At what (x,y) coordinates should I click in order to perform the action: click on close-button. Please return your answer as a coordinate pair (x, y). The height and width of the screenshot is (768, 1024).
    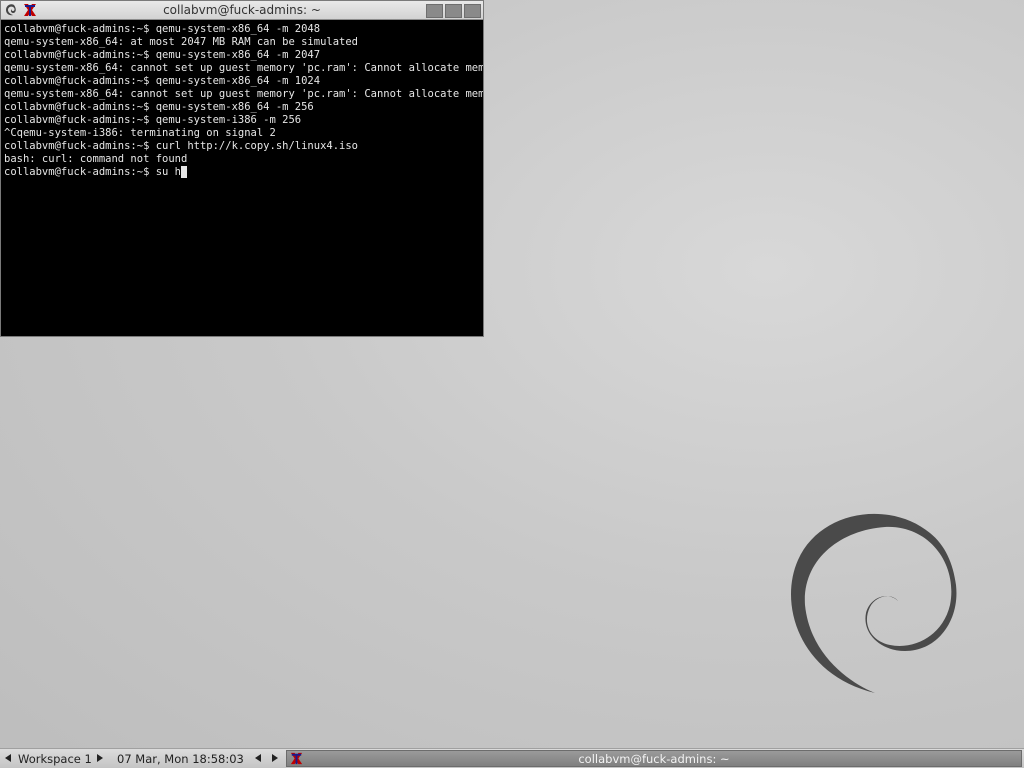
    Looking at the image, I should click on (472, 11).